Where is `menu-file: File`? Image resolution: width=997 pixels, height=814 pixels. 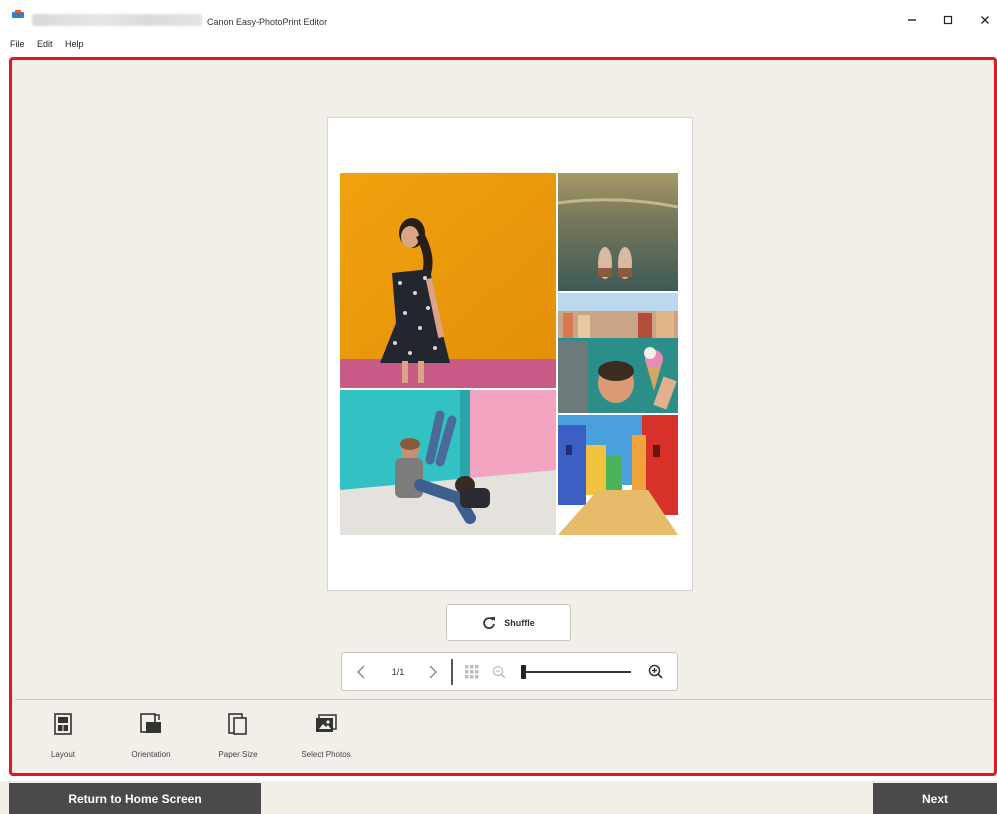 menu-file: File is located at coordinates (17, 44).